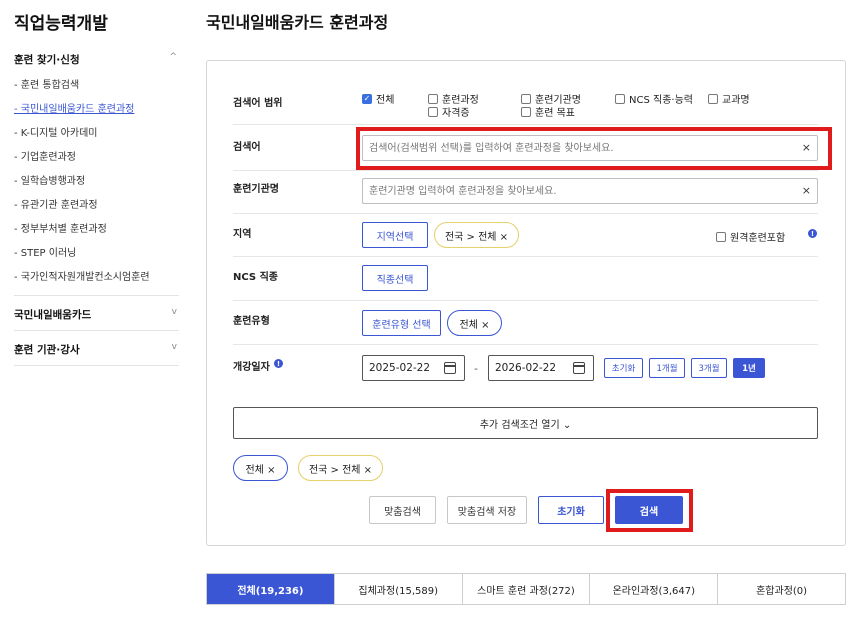 The width and height of the screenshot is (856, 619). Describe the element at coordinates (395, 278) in the screenshot. I see `ncs-select-button: 직종선택` at that location.